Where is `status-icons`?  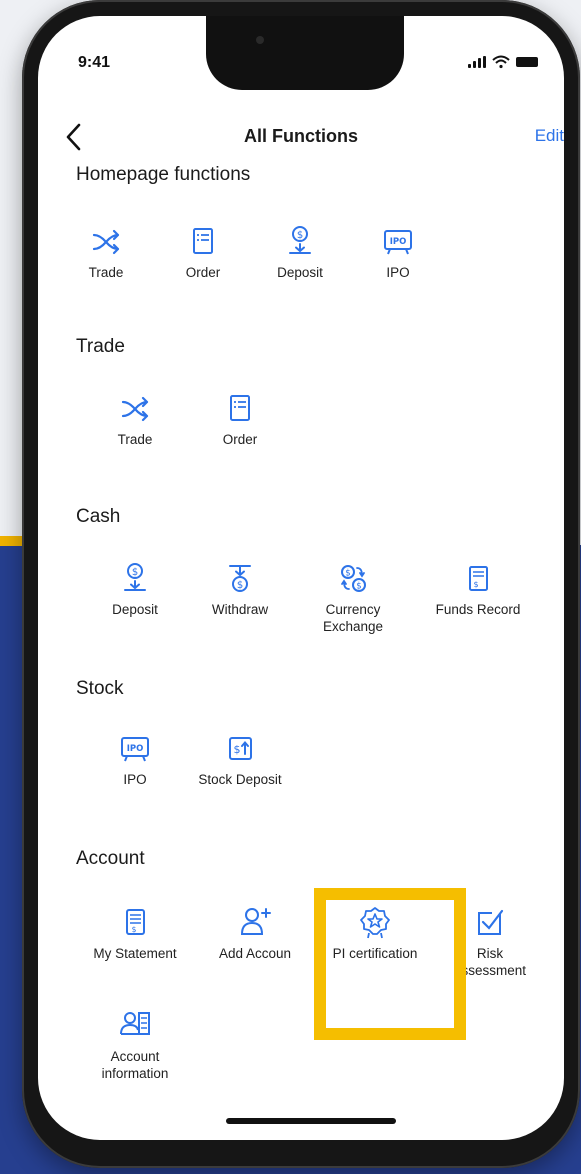 status-icons is located at coordinates (503, 62).